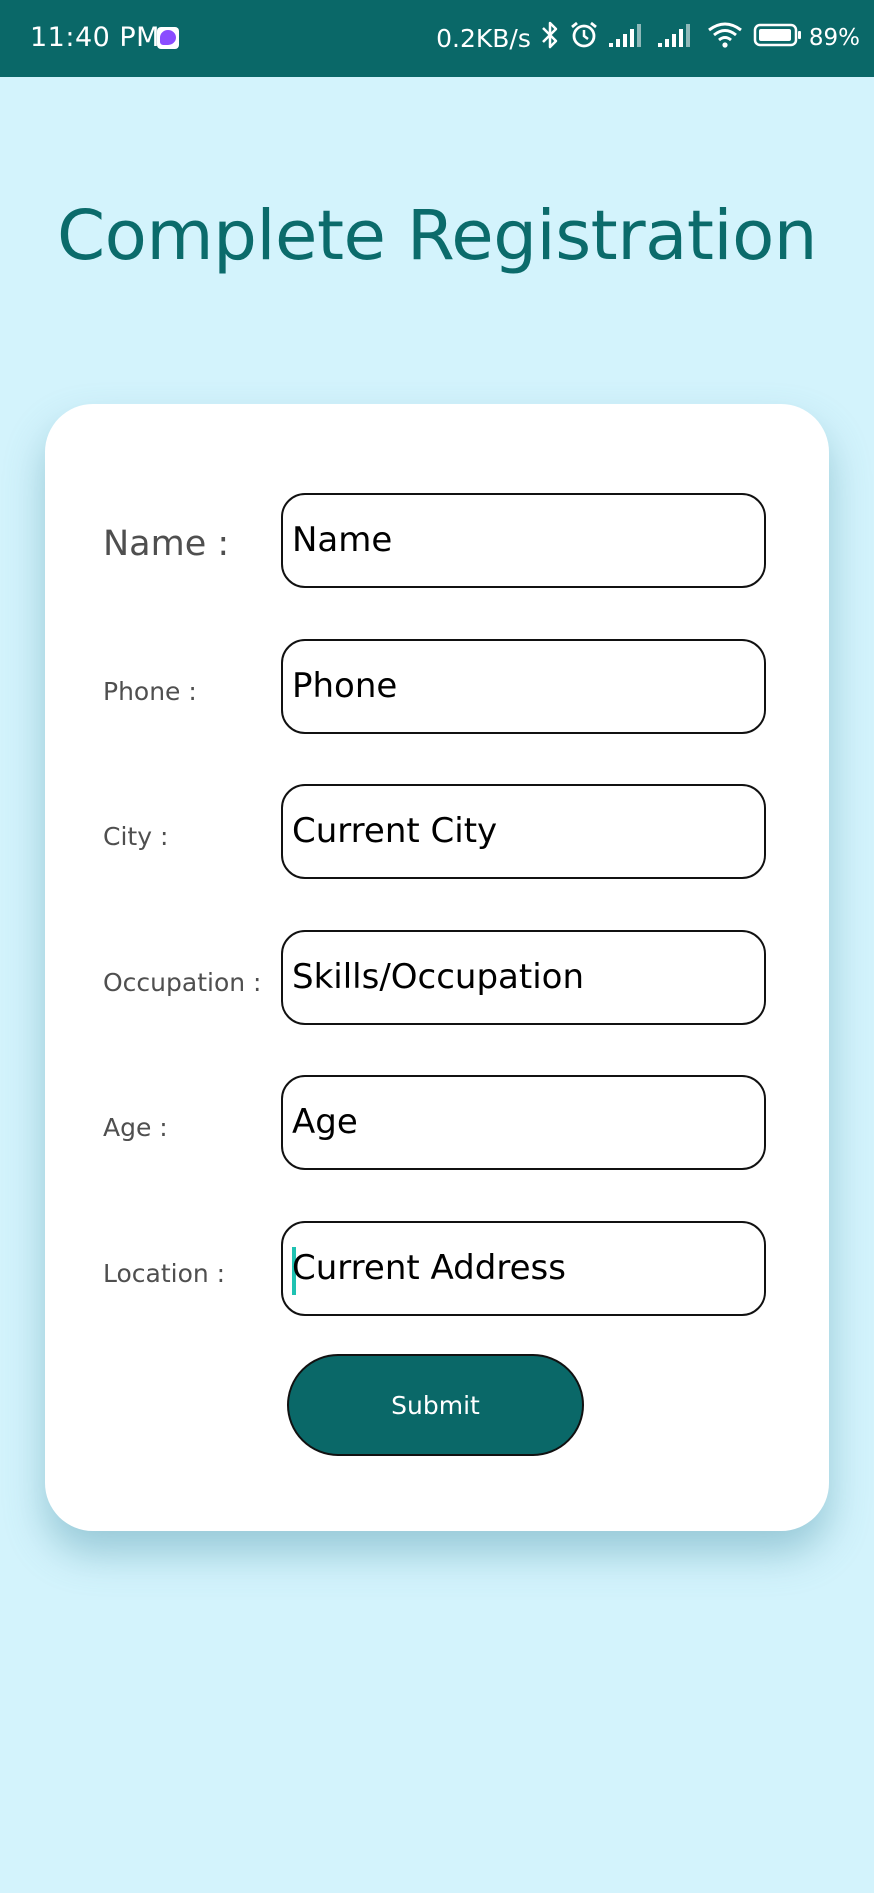  What do you see at coordinates (166, 544) in the screenshot?
I see `name-label: Name :` at bounding box center [166, 544].